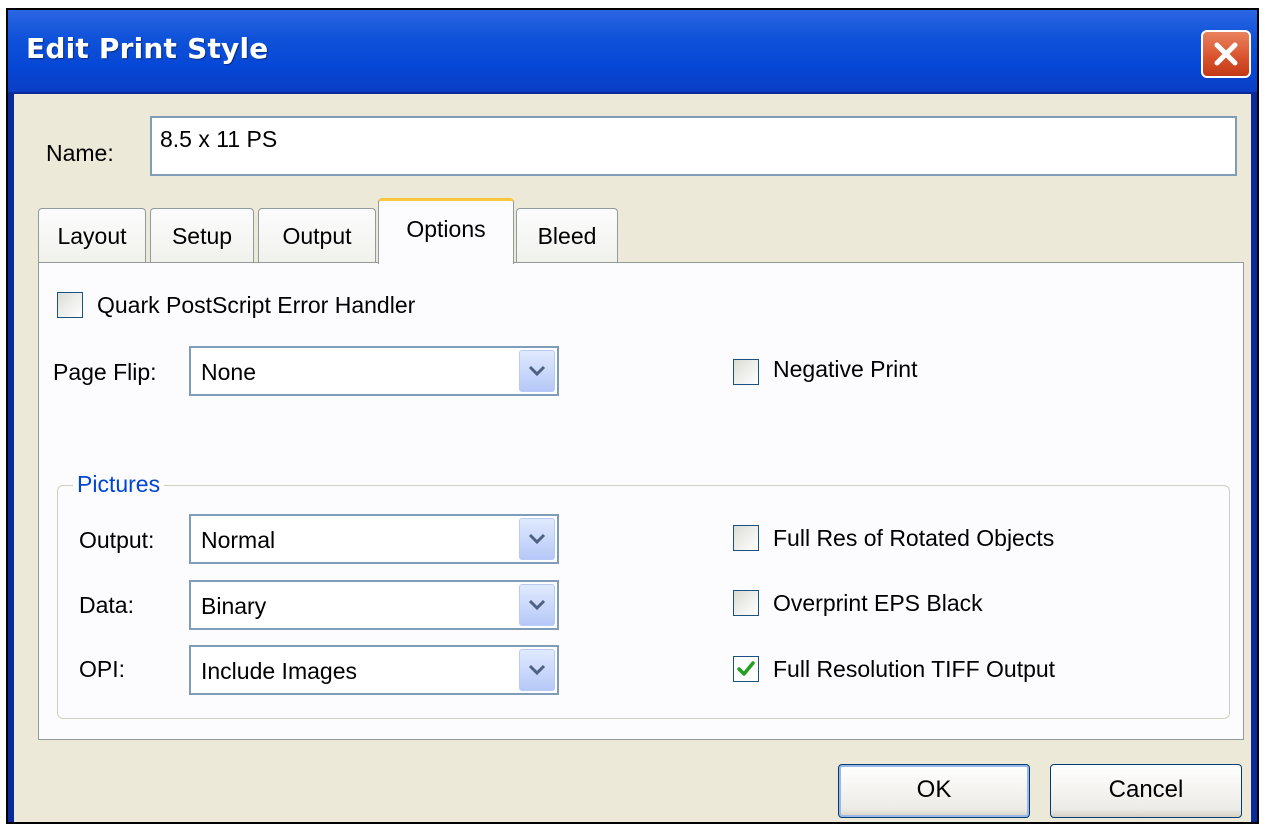 The width and height of the screenshot is (1265, 830). What do you see at coordinates (914, 538) in the screenshot?
I see `full-res-rotated-label: Full Res of Rotated Objects` at bounding box center [914, 538].